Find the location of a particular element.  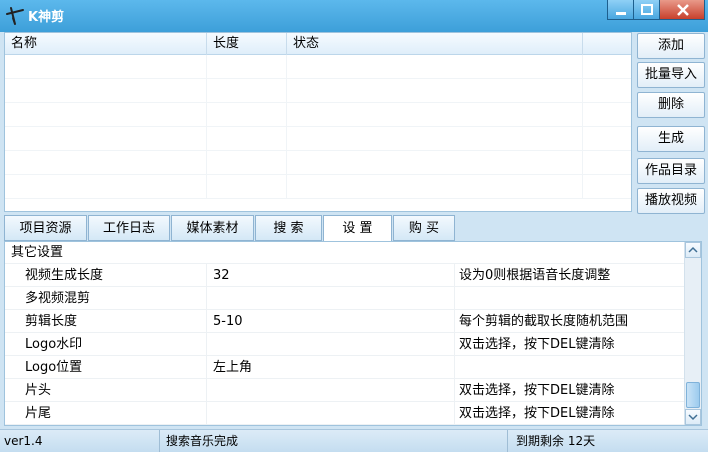

tab-buy: 购 买 is located at coordinates (424, 228).